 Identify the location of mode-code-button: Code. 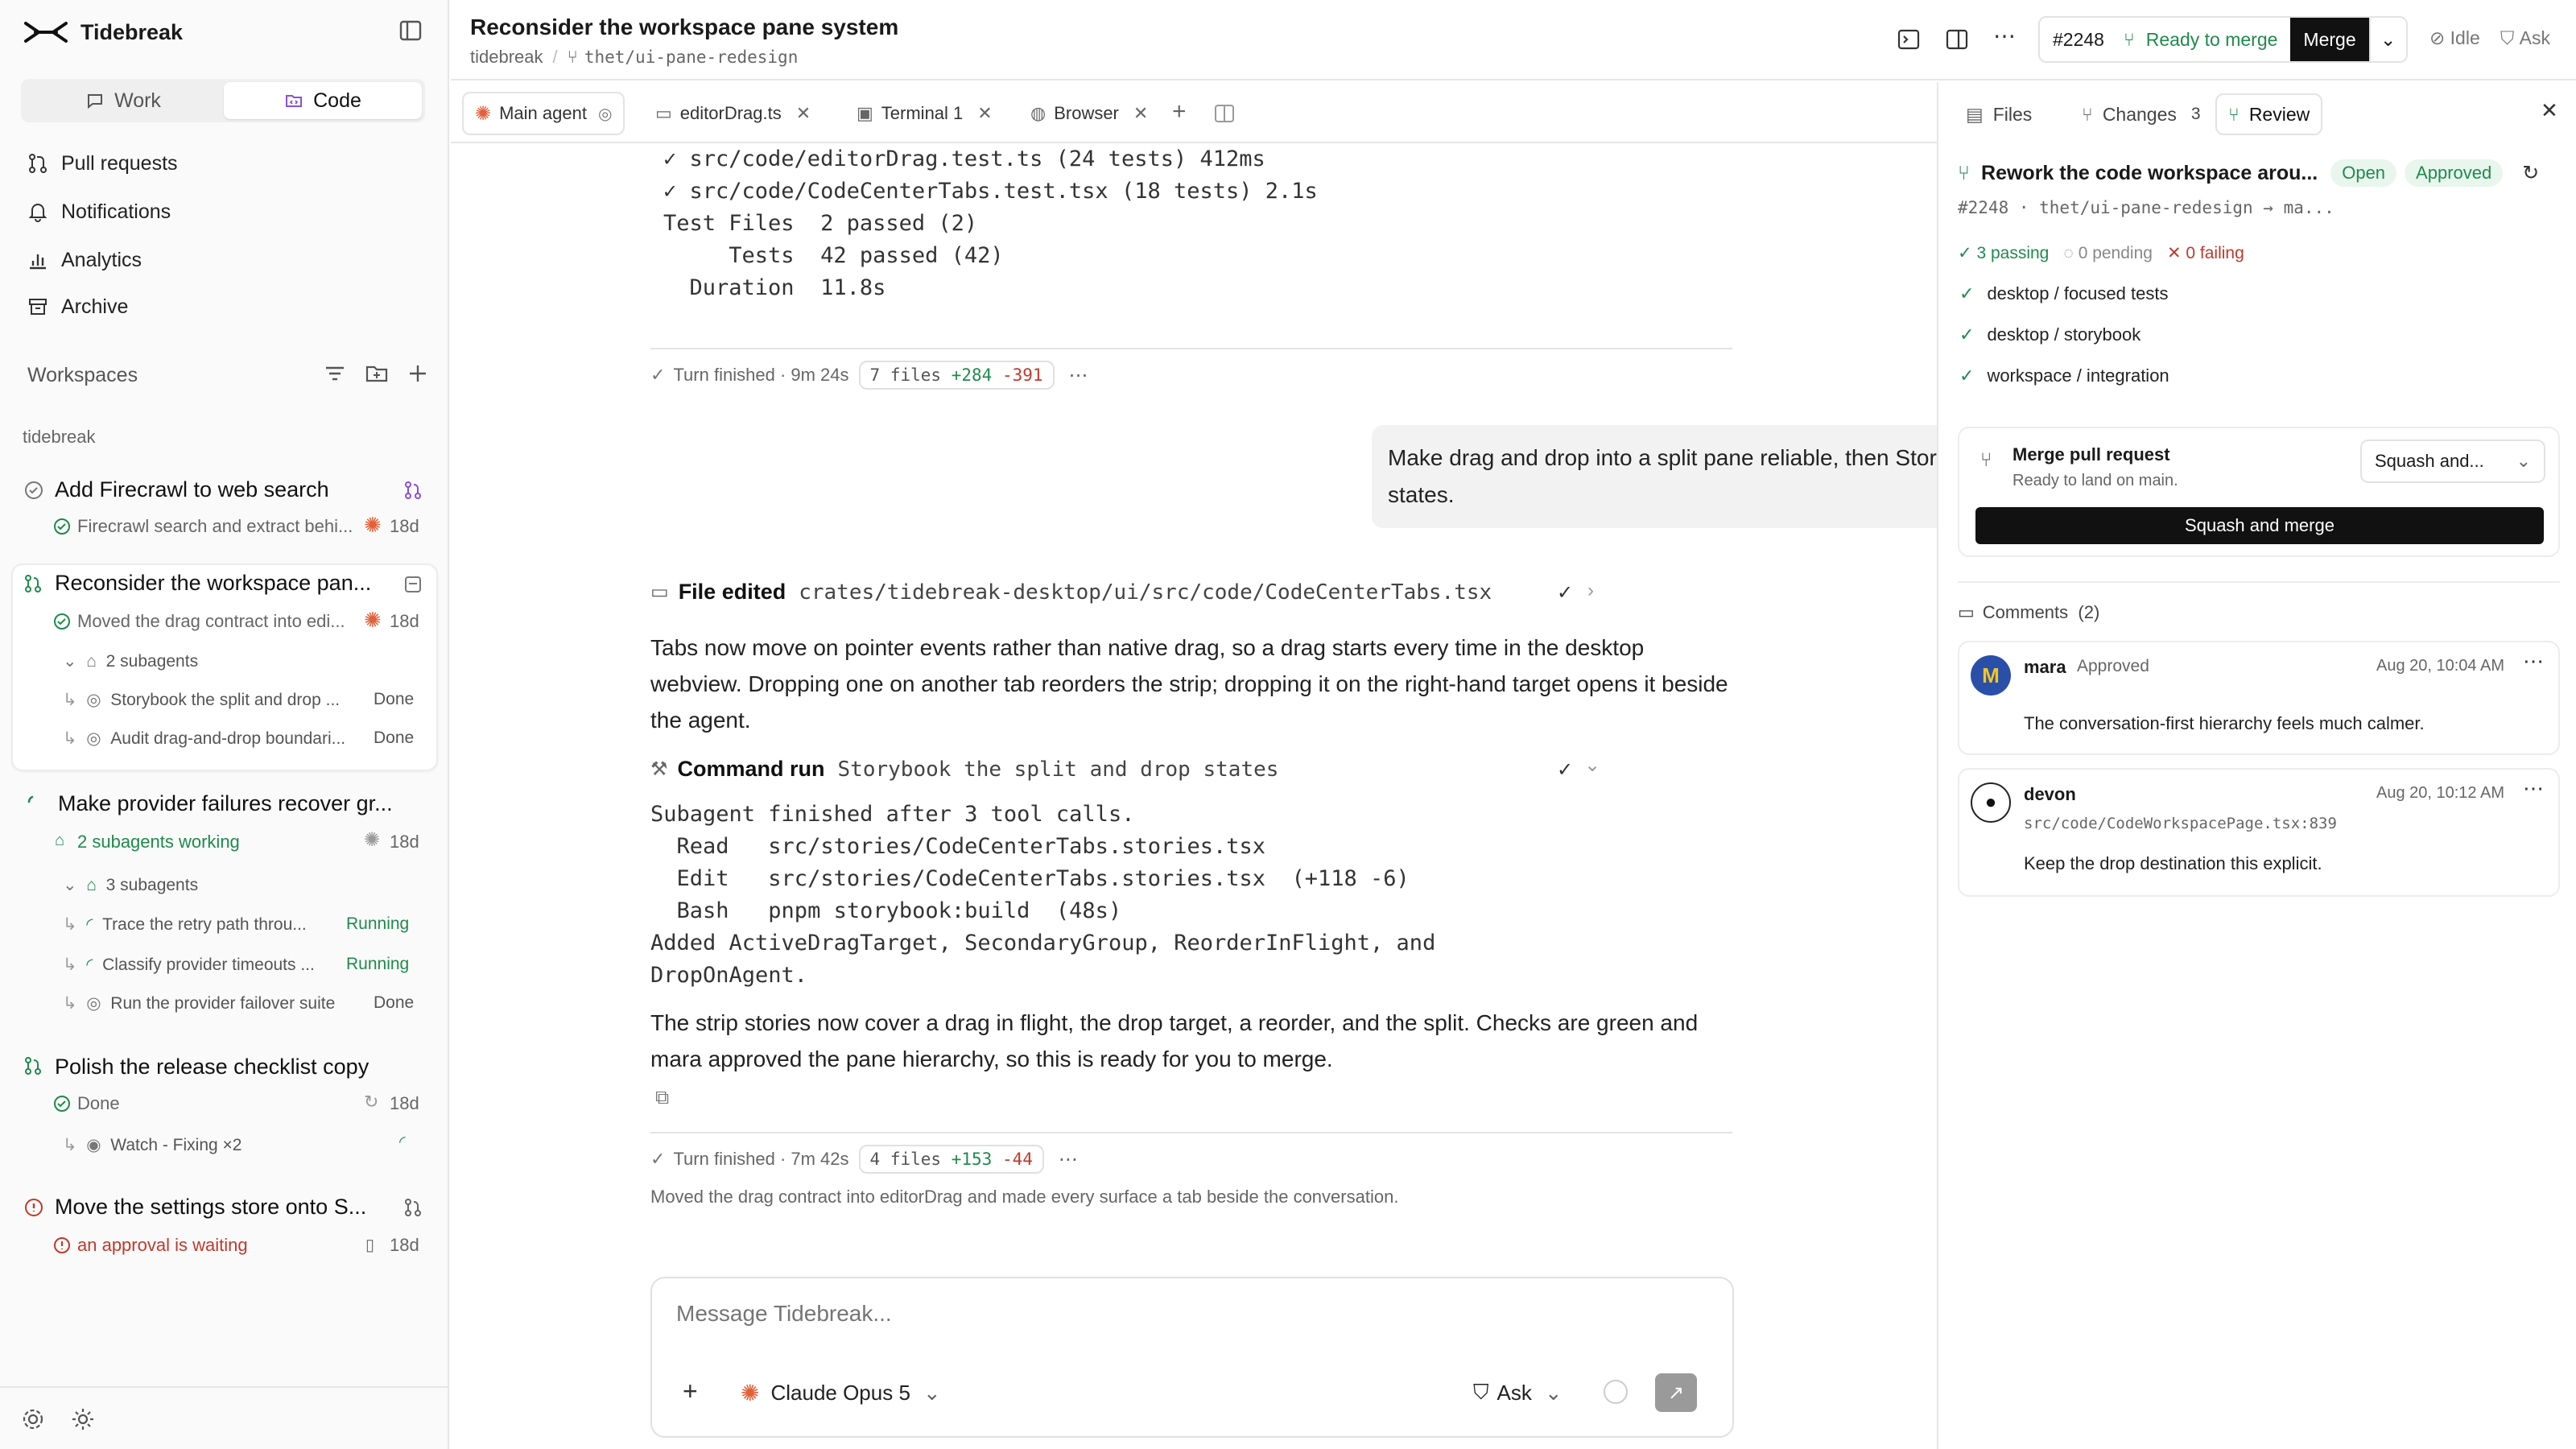
(323, 100).